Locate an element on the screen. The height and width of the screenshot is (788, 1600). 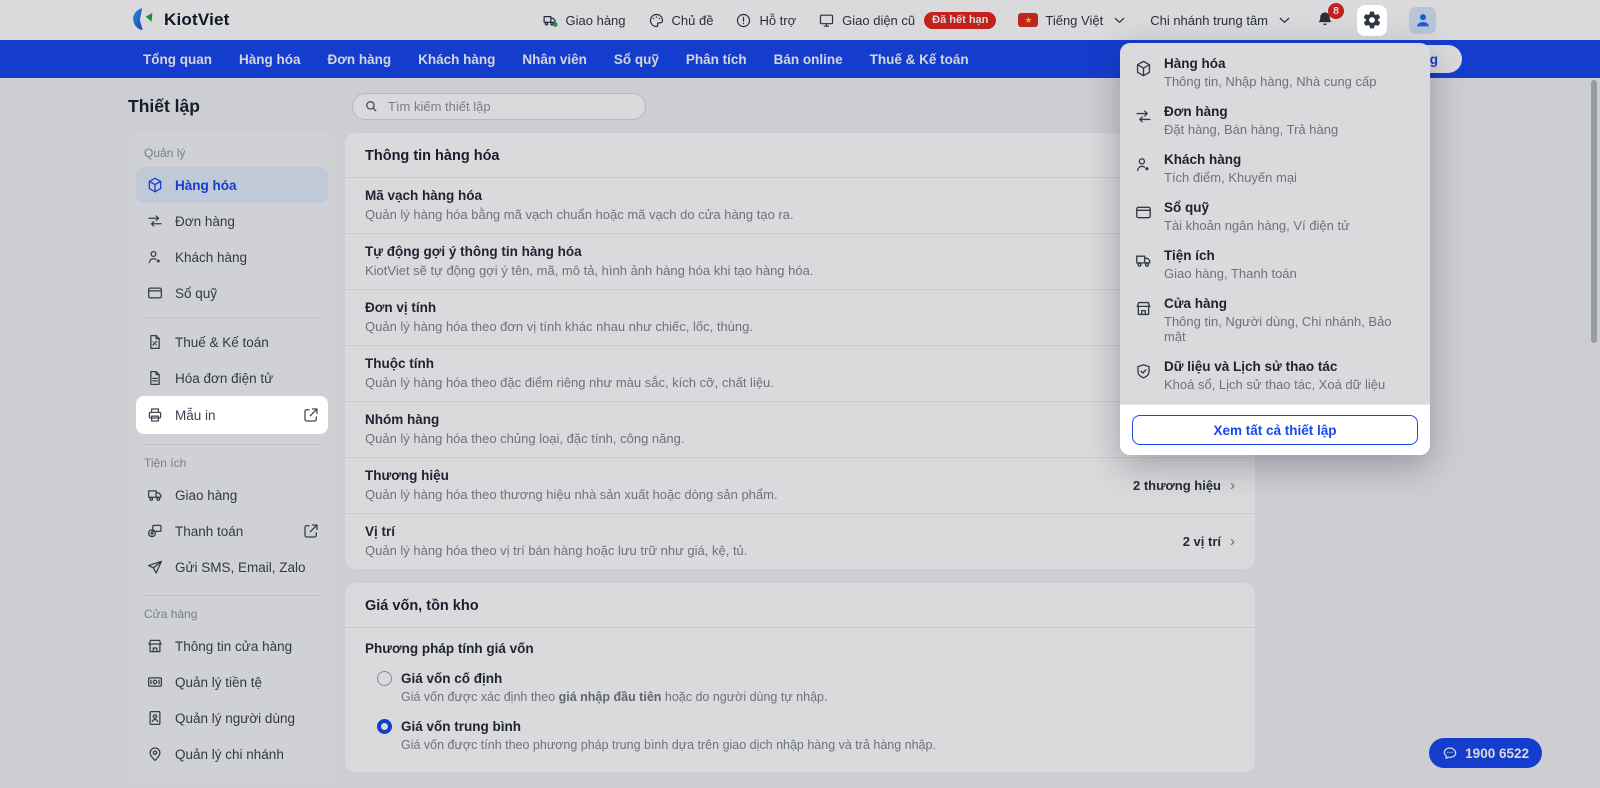
dropdown-footer: Xem tất cả thiết lập is located at coordinates (1275, 429).